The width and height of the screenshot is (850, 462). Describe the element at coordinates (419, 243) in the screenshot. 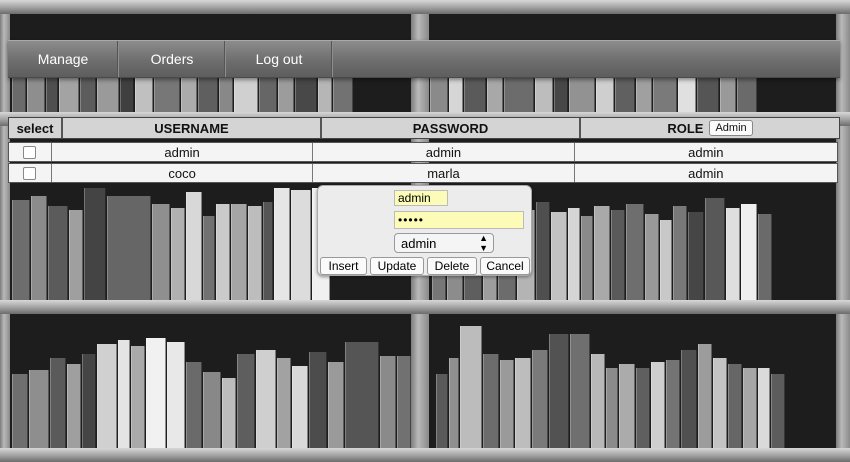

I see `role-select-value: admin` at that location.